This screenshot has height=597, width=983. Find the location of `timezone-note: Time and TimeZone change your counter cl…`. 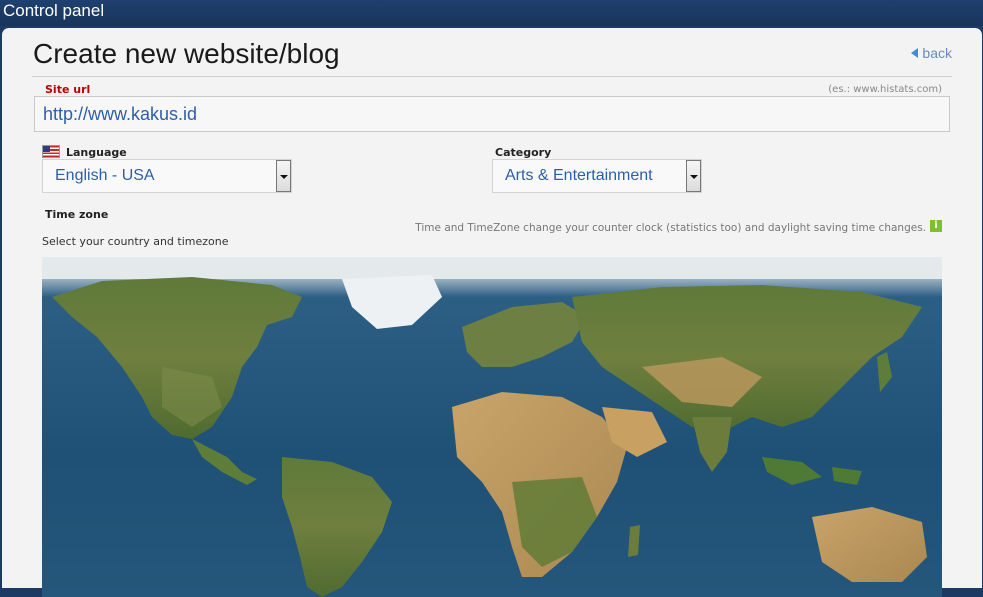

timezone-note: Time and TimeZone change your counter cl… is located at coordinates (670, 228).